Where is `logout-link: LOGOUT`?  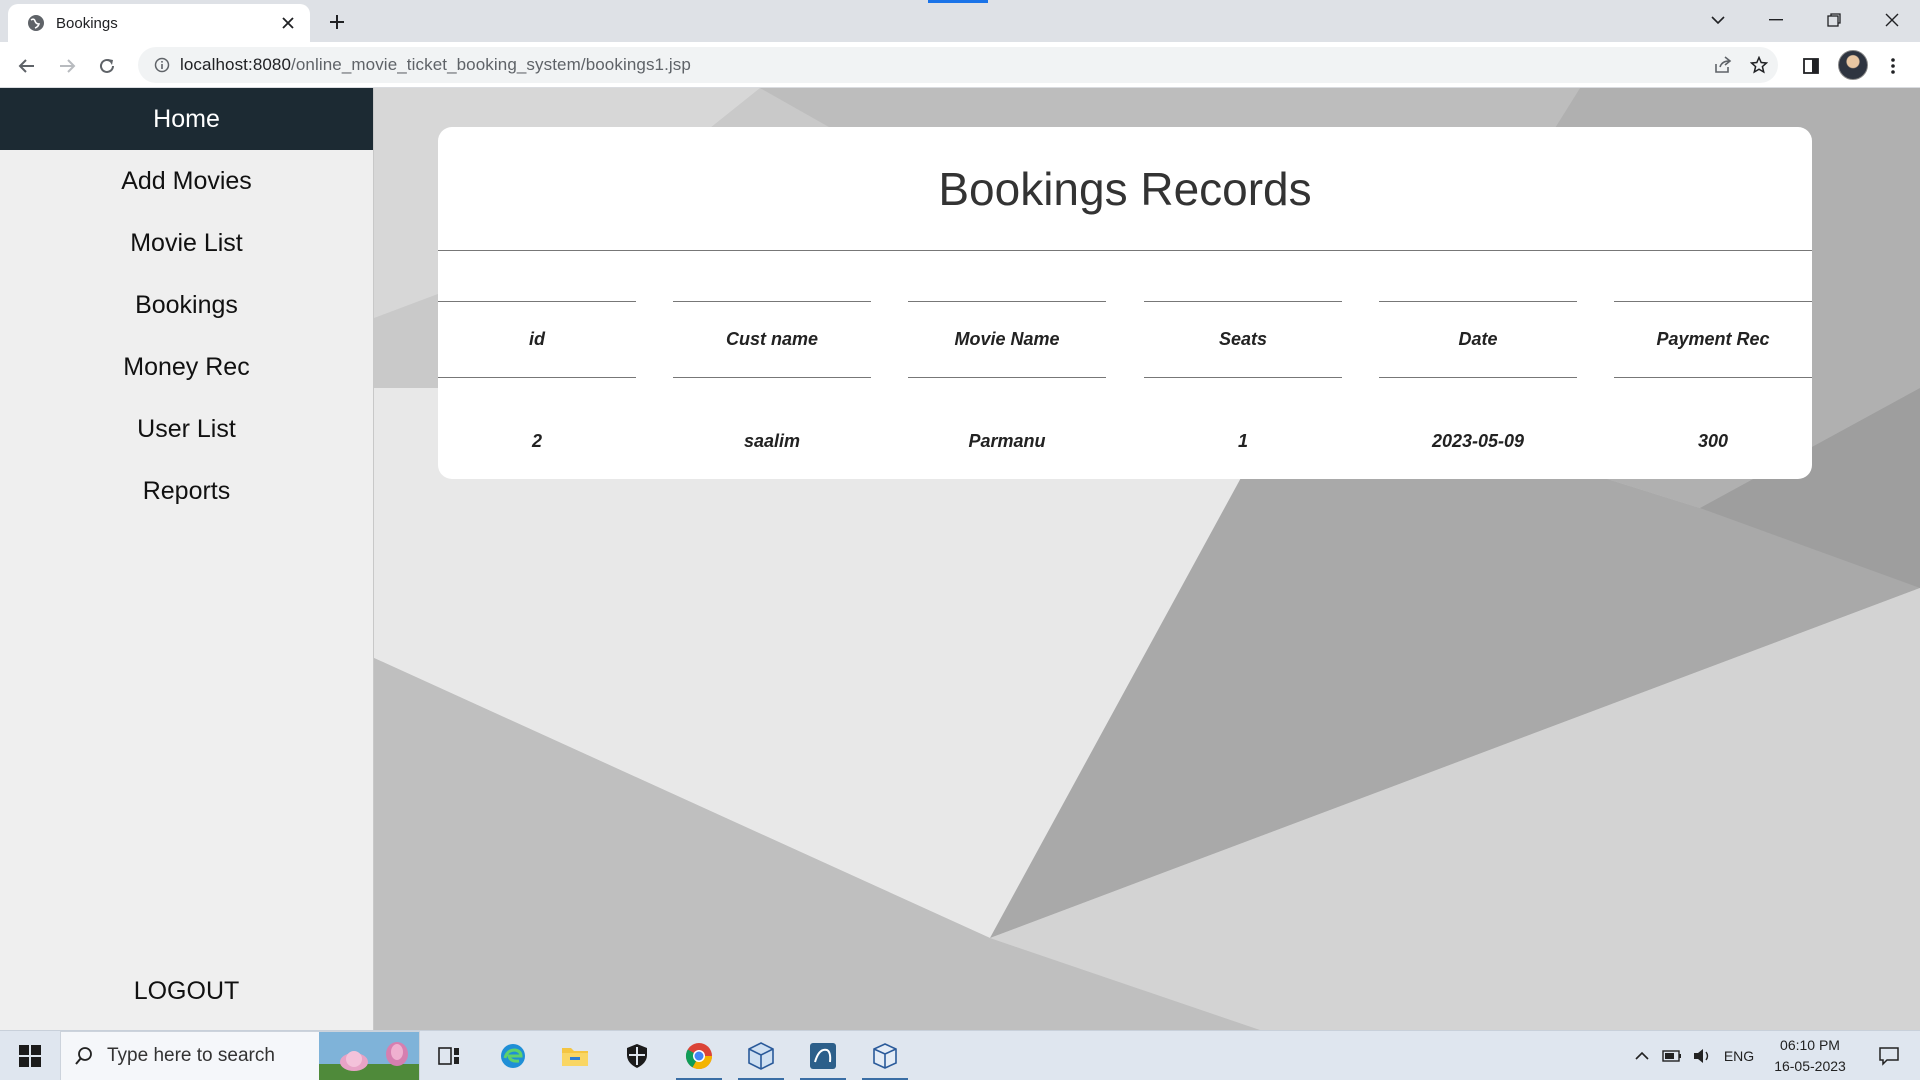 logout-link: LOGOUT is located at coordinates (186, 995).